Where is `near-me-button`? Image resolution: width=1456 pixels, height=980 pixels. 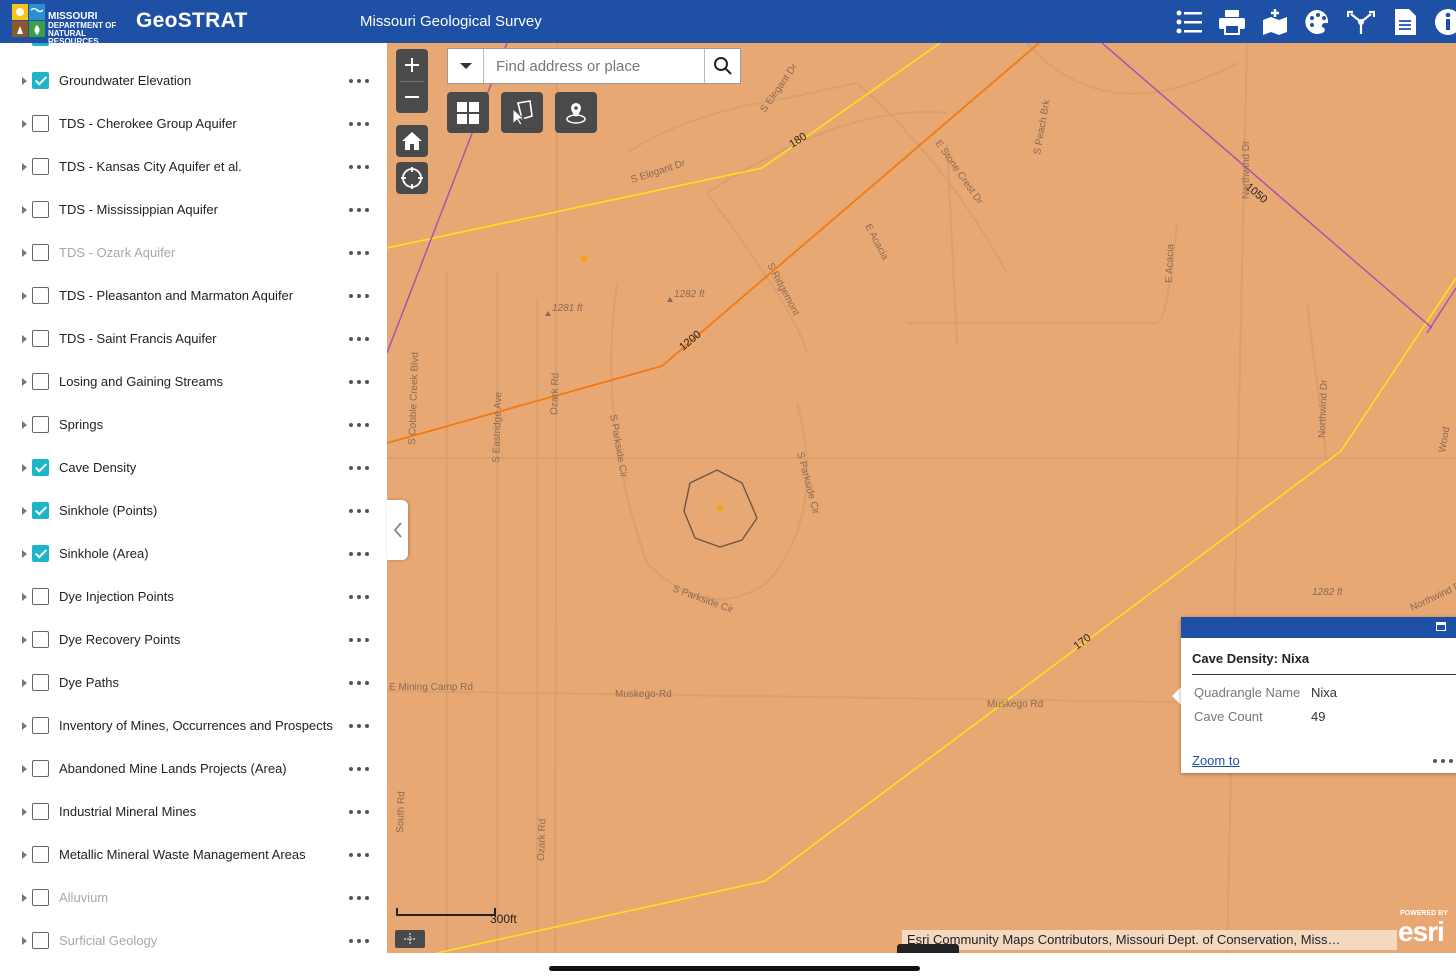 near-me-button is located at coordinates (576, 112).